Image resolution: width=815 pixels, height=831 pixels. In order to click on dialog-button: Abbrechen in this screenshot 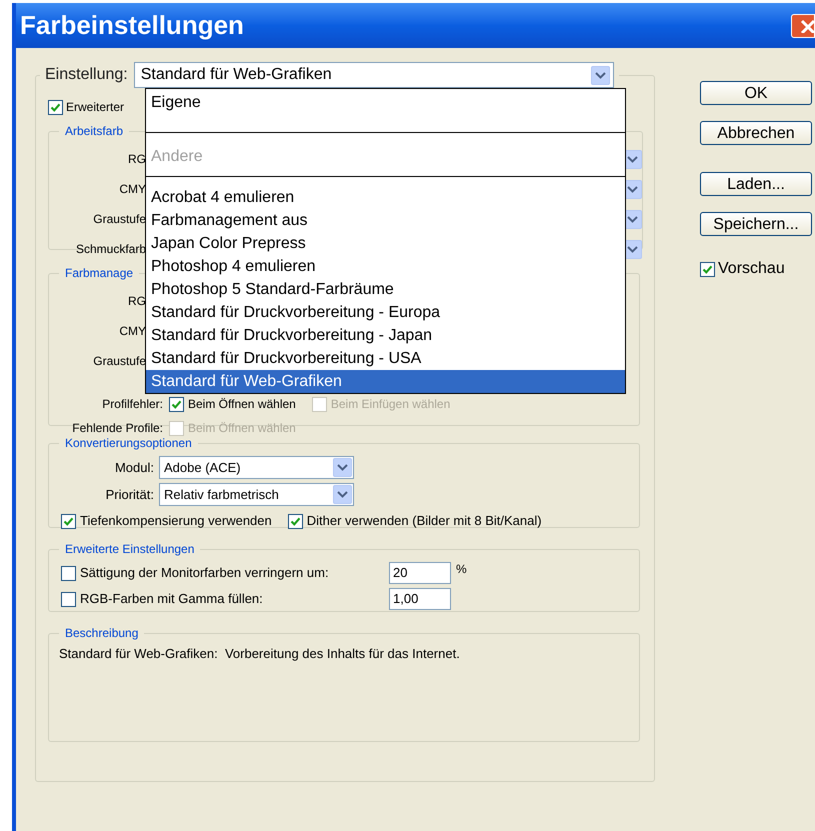, I will do `click(756, 133)`.